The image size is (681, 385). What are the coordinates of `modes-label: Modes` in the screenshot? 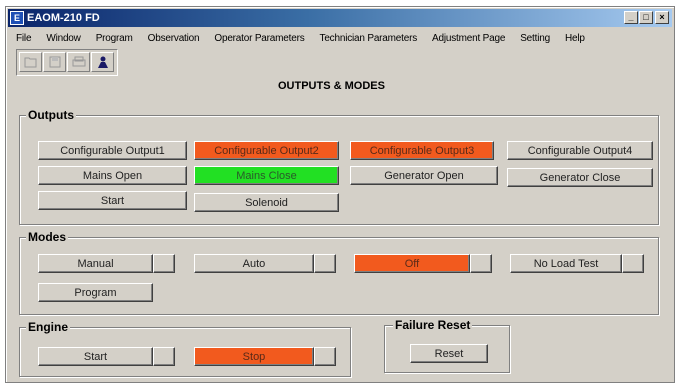 It's located at (47, 237).